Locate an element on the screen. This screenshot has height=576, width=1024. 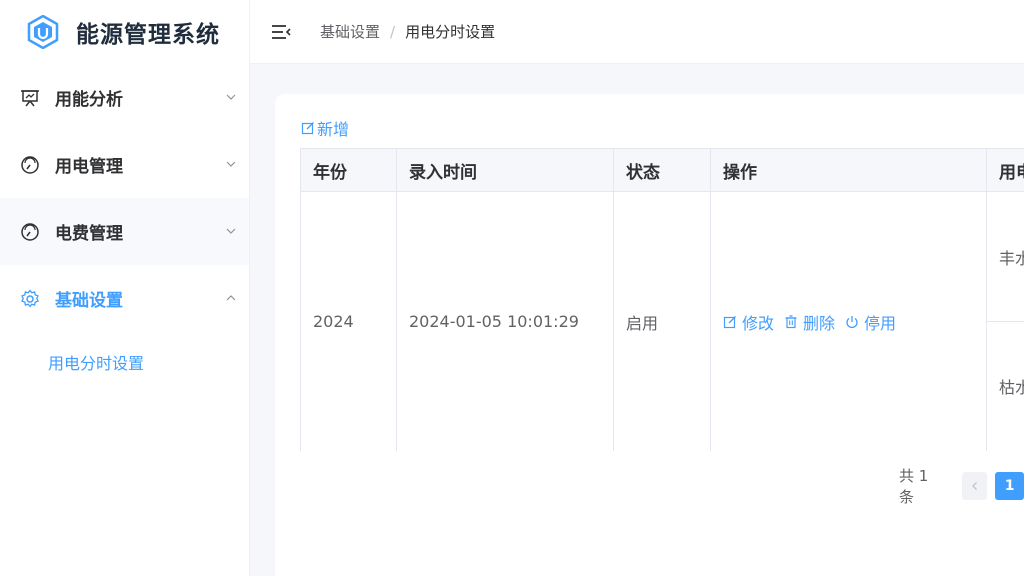
column-header-year: 年份 is located at coordinates (348, 170).